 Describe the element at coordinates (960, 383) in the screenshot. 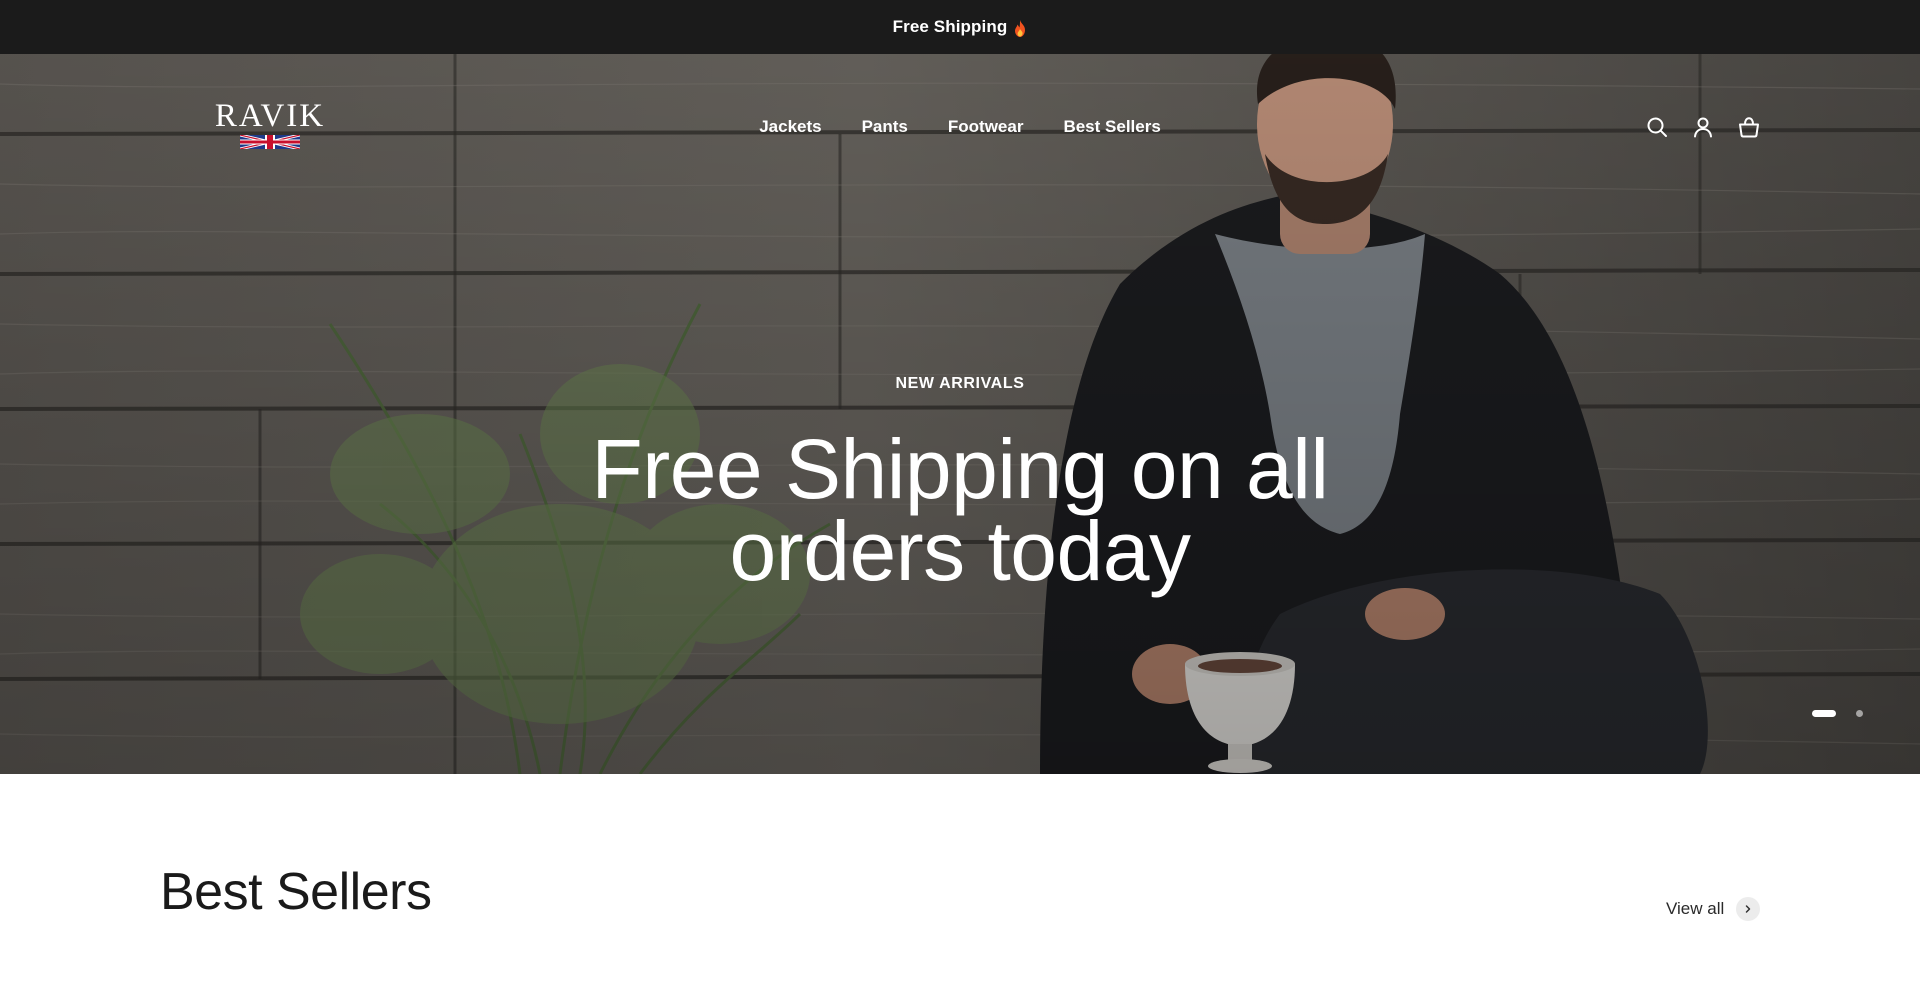

I see `hero-eyebrow: NEW ARRIVALS` at that location.